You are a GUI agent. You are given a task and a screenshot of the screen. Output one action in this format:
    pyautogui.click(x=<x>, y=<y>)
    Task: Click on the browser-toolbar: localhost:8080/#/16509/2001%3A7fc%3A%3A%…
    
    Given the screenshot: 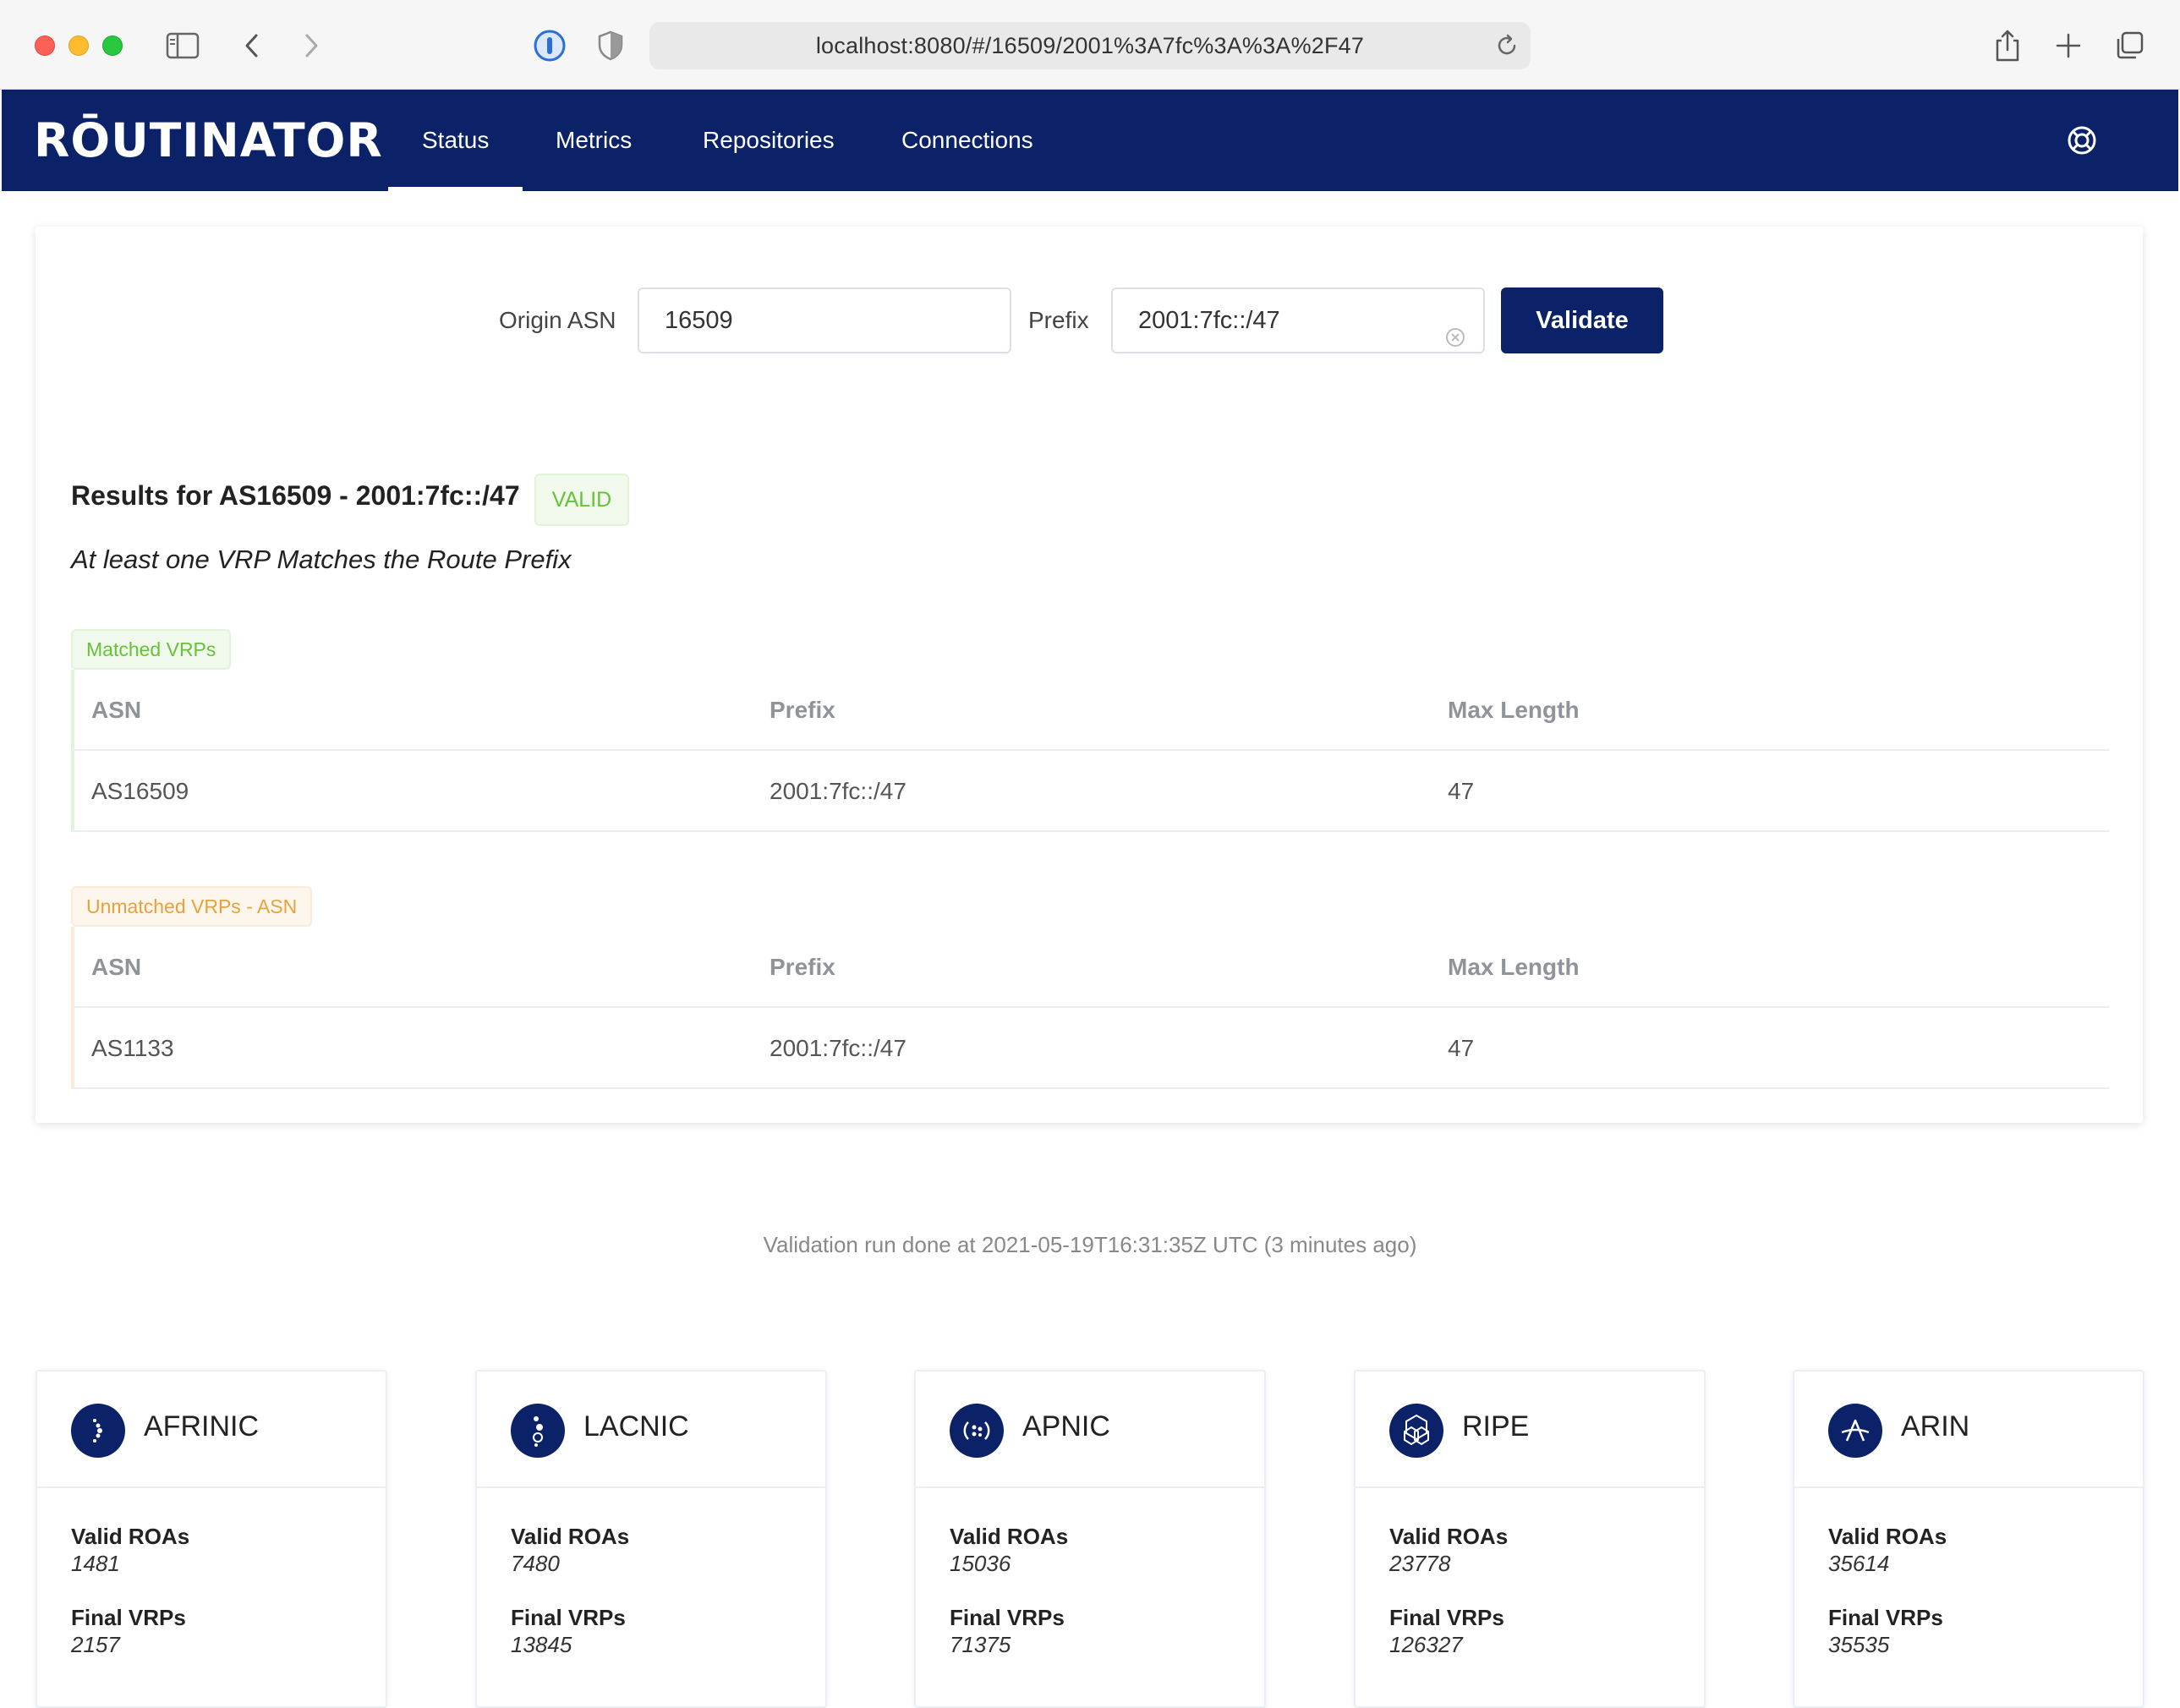 What is the action you would take?
    pyautogui.click(x=1090, y=45)
    